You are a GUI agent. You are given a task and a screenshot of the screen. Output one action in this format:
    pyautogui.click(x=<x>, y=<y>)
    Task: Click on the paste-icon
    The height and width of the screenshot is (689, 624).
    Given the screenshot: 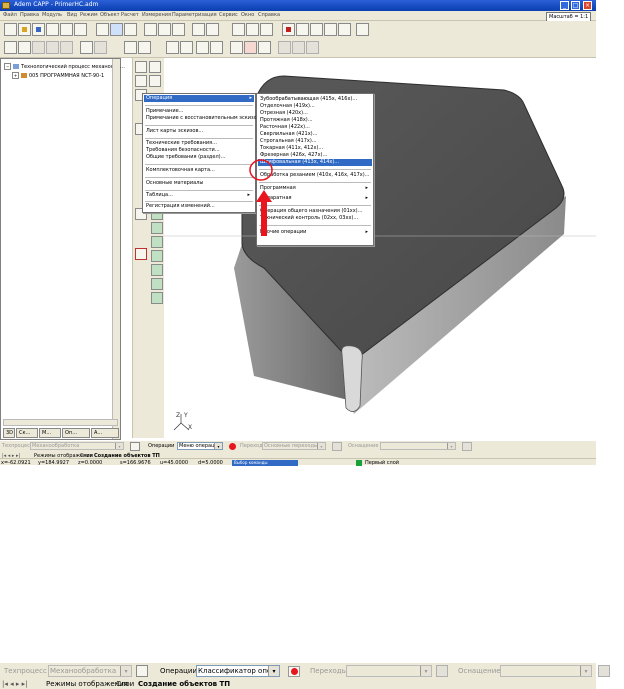 What is the action you would take?
    pyautogui.click(x=80, y=29)
    